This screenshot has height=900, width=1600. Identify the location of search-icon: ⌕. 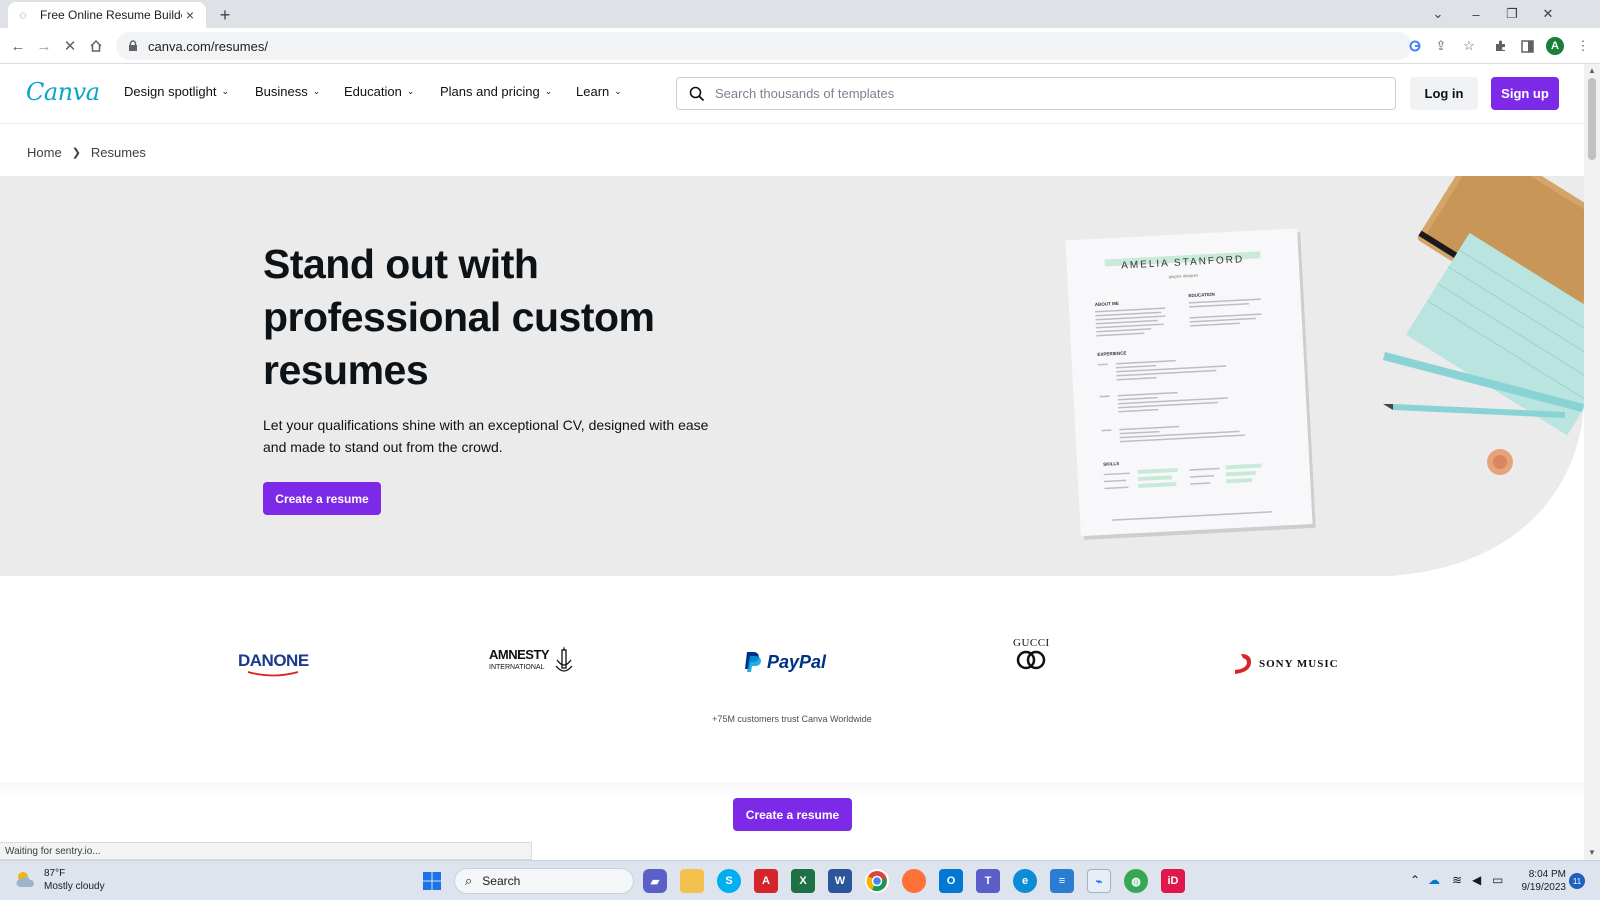
(469, 880).